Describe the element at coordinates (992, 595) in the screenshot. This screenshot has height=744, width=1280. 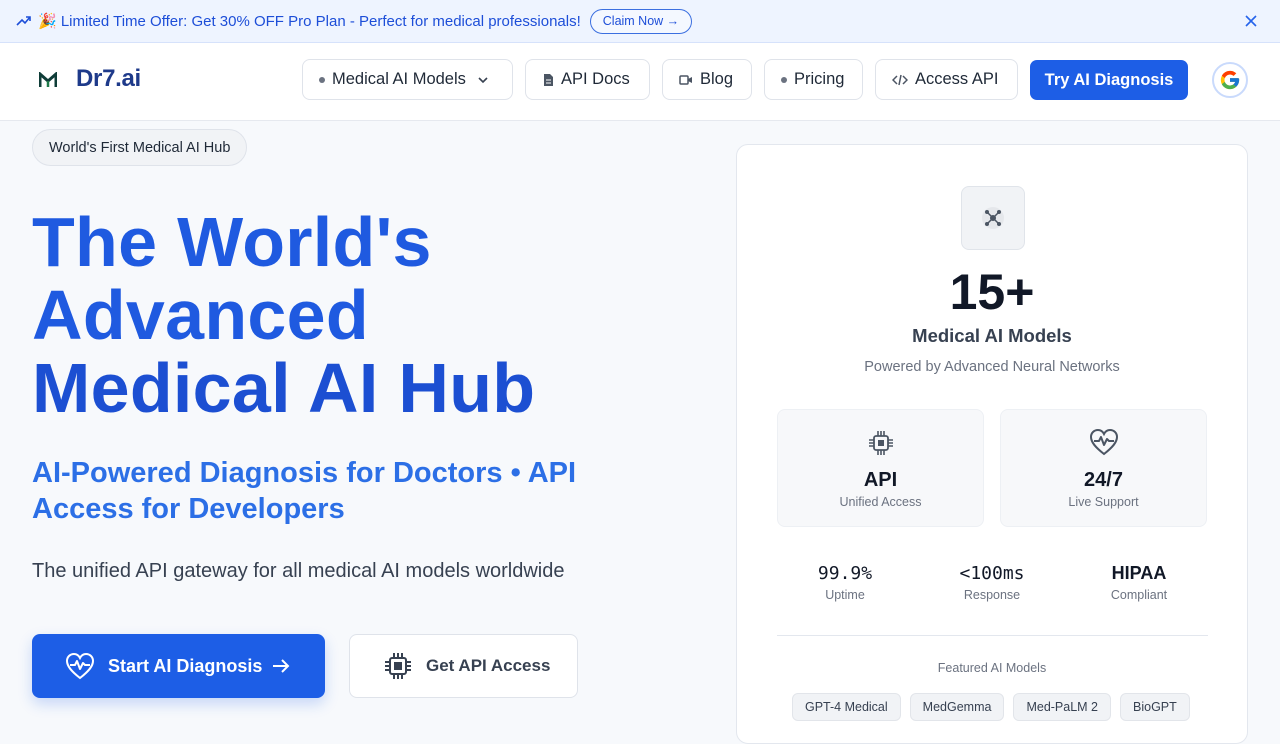
I see `stat-label: Response` at that location.